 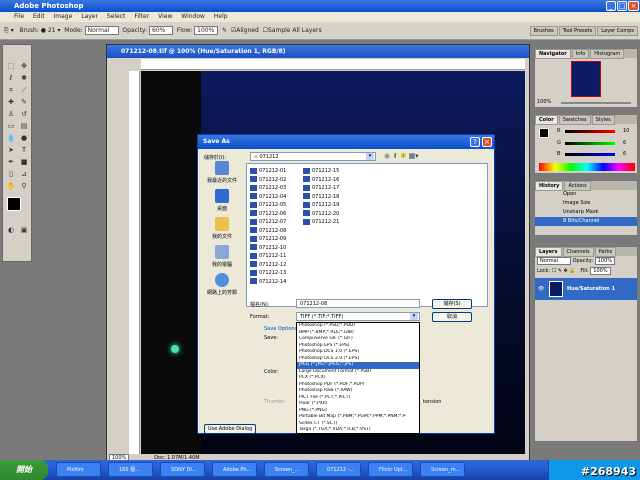 I want to click on color-b-slider, so click(x=590, y=154).